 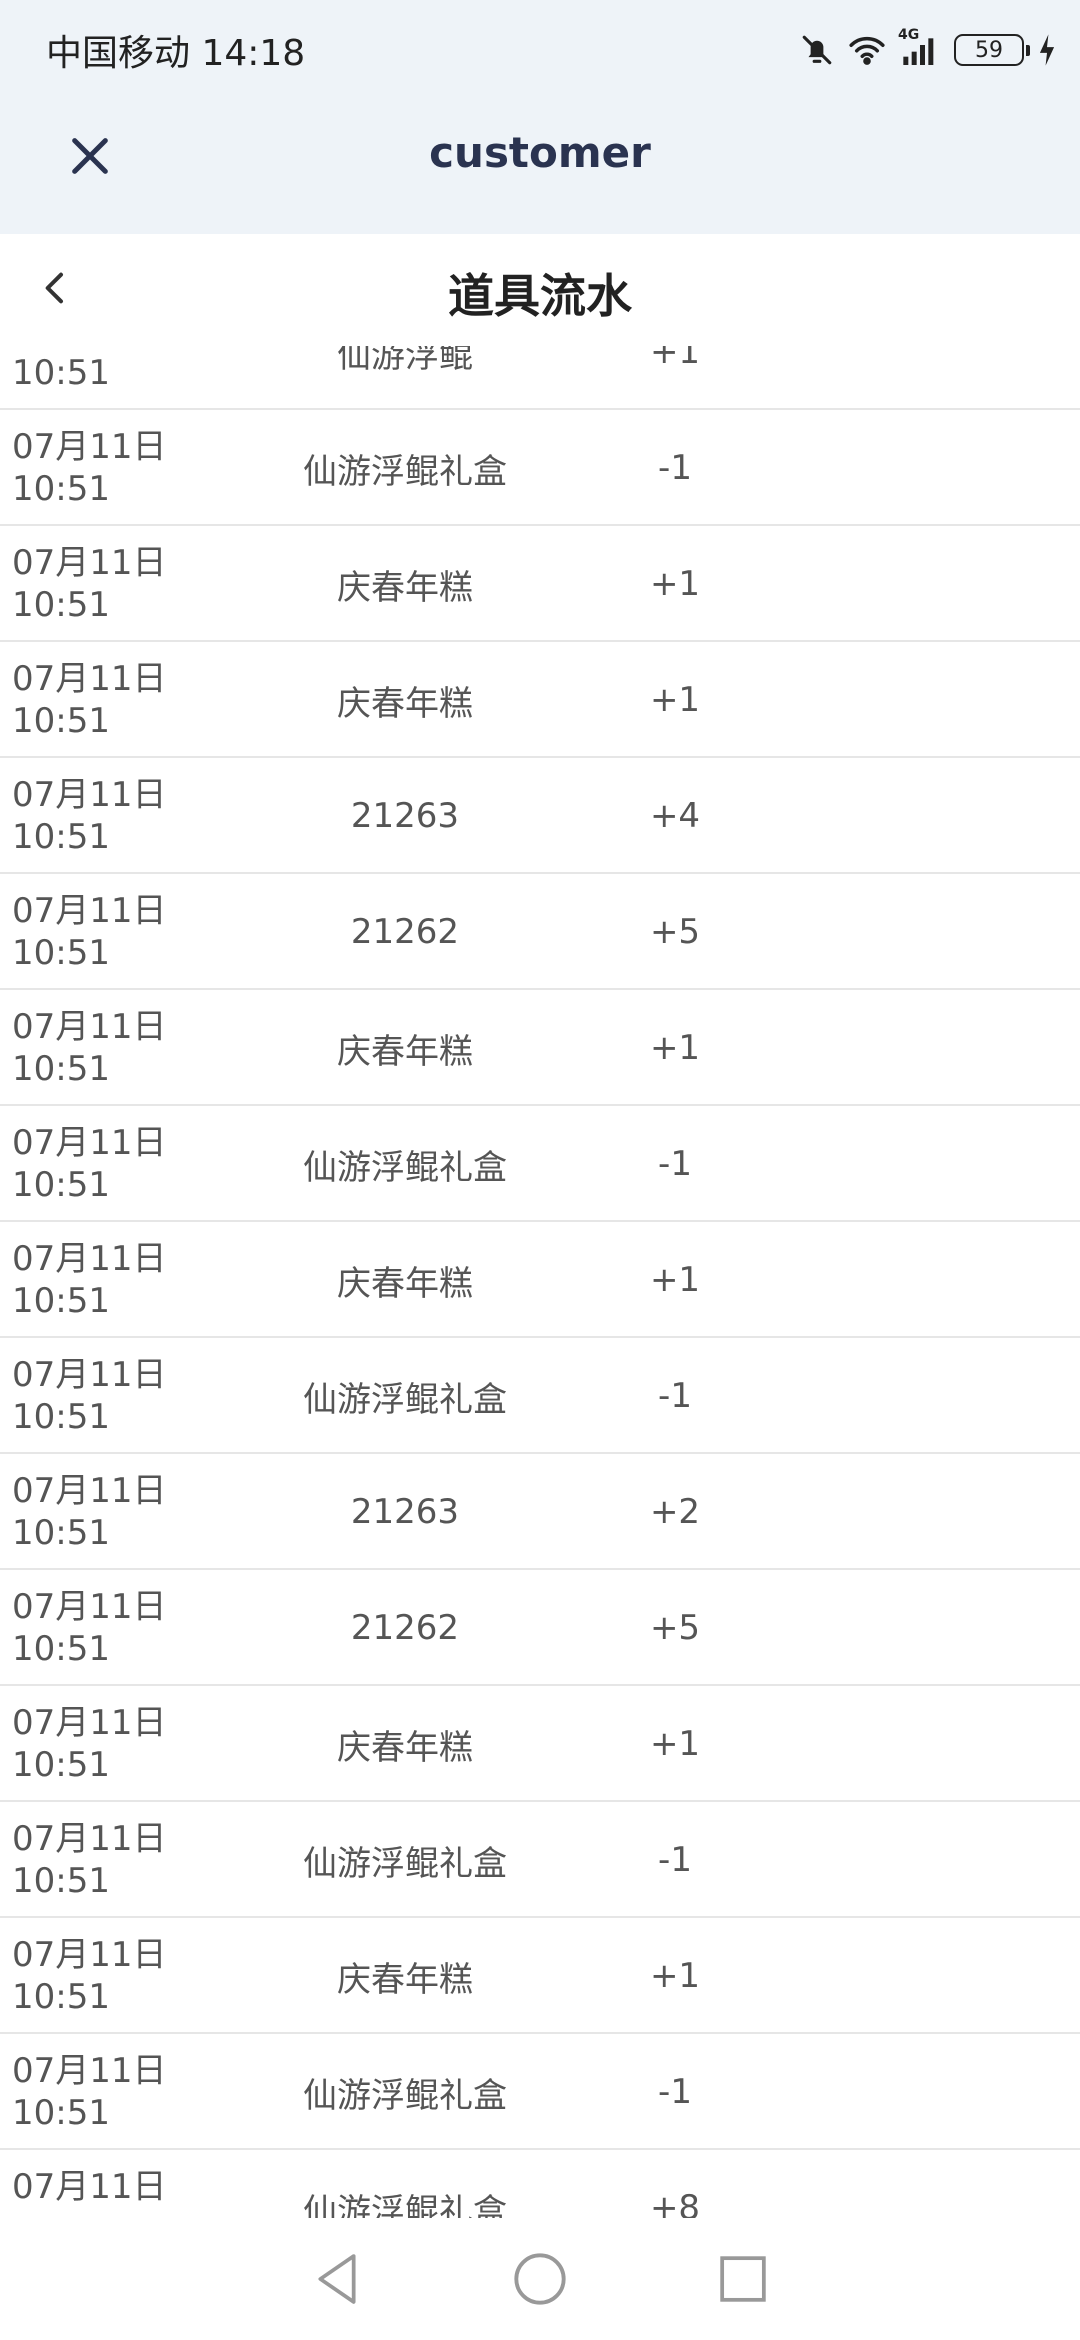 I want to click on page-title: 道具流水, so click(x=540, y=296).